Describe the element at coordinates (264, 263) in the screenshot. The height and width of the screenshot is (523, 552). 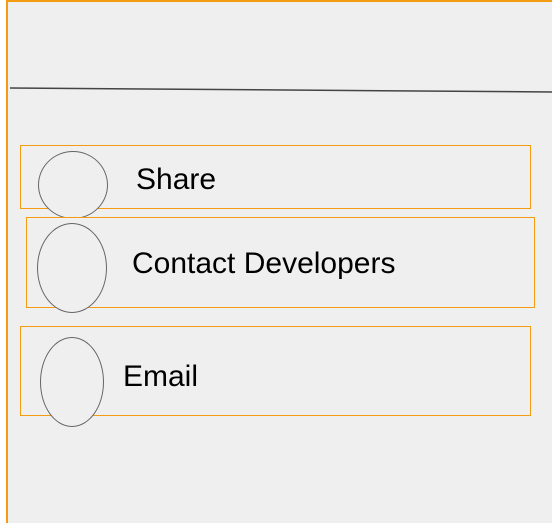
I see `menu-item-label: Contact Developers` at that location.